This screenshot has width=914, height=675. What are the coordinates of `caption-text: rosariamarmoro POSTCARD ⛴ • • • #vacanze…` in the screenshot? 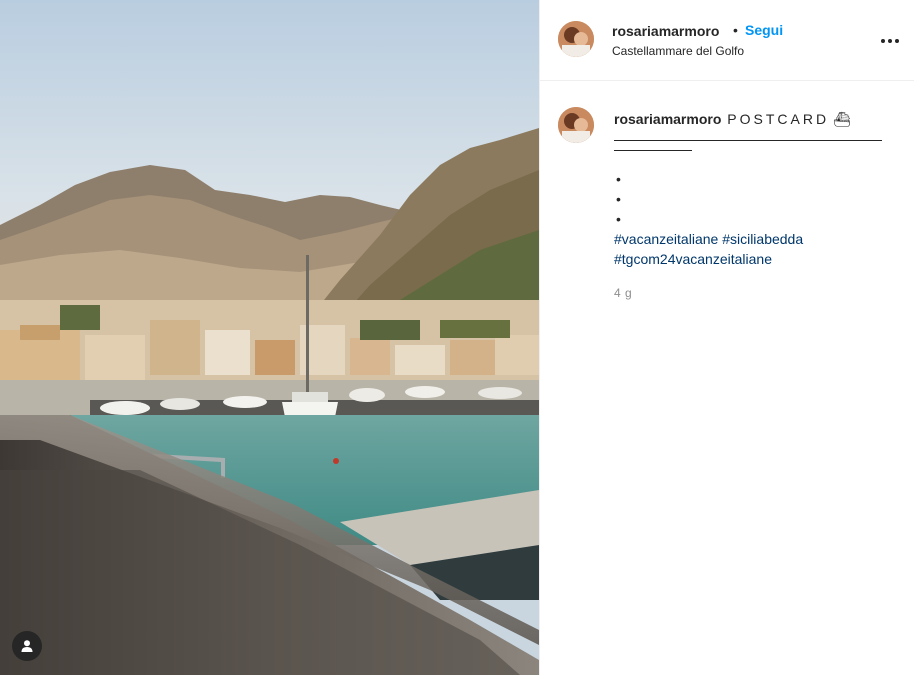 It's located at (754, 189).